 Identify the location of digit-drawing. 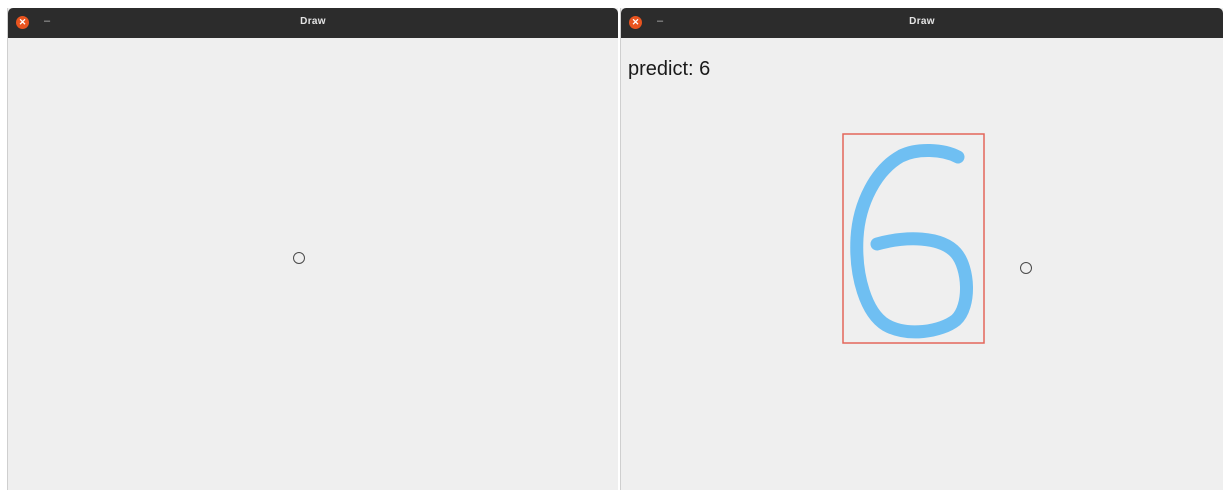
(913, 238).